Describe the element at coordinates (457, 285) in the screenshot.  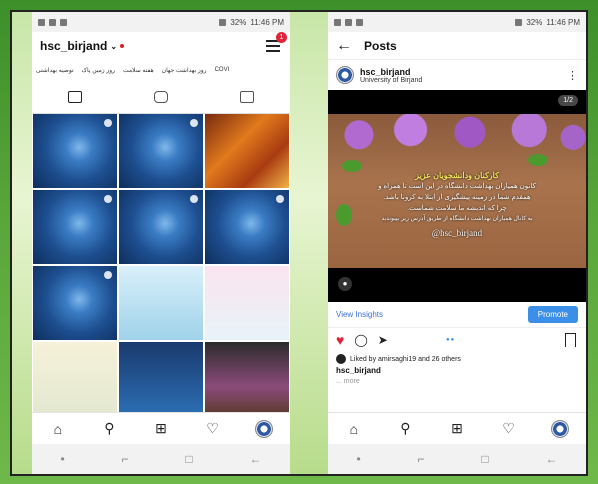
I see `media-bottom-bar: ●` at that location.